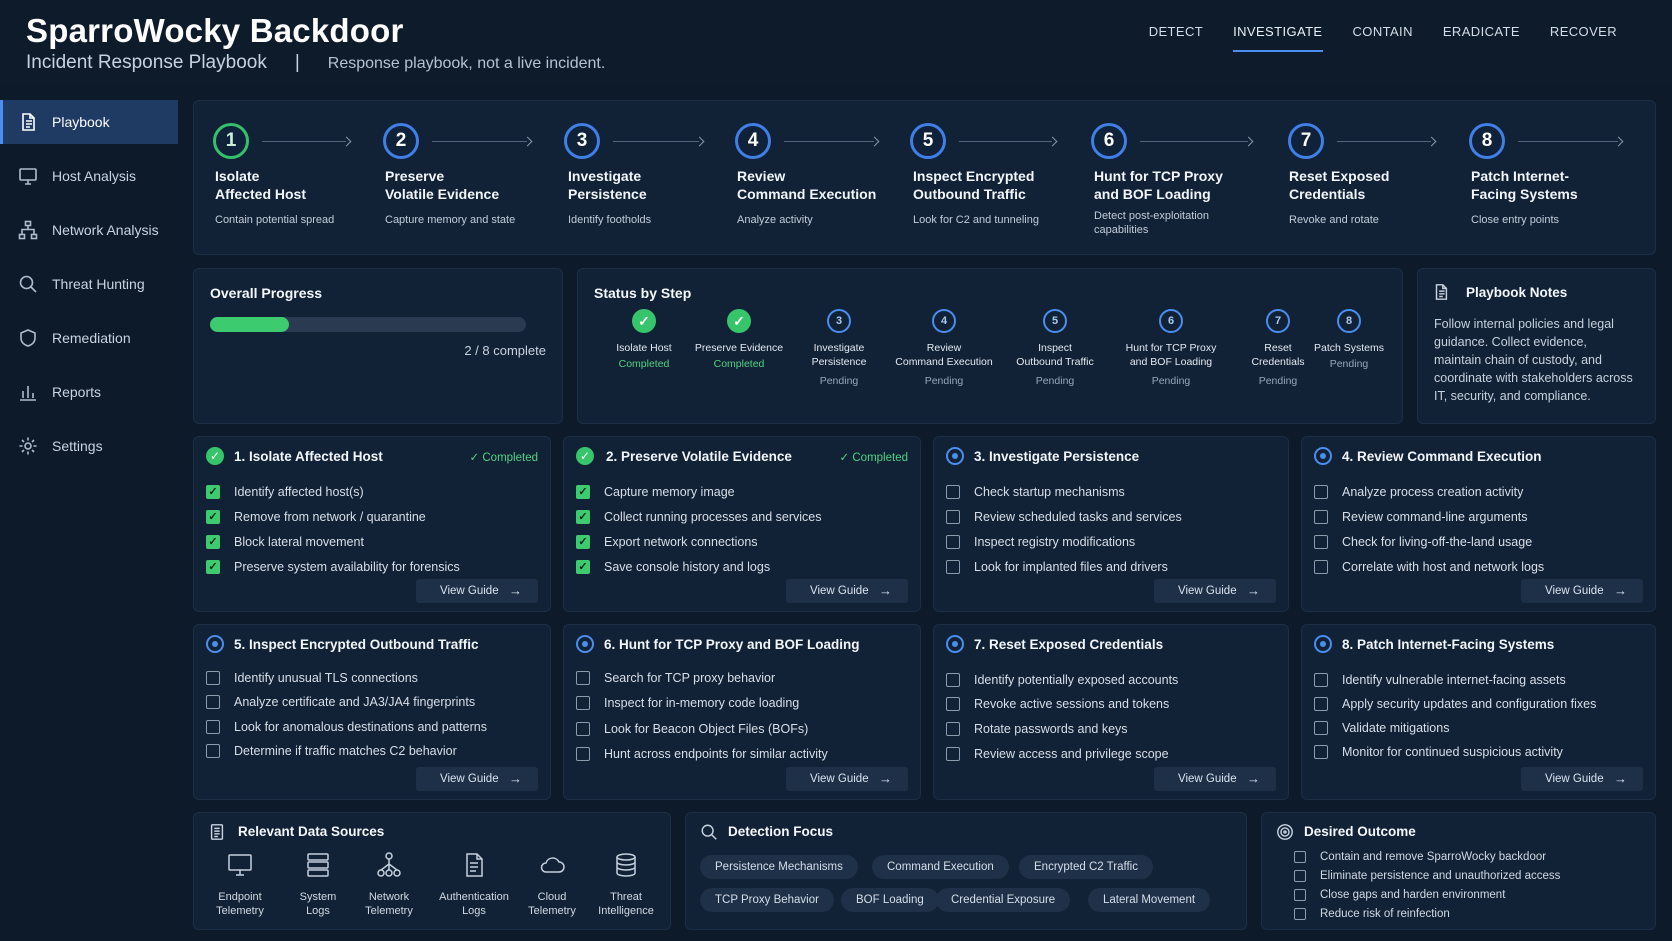 Image resolution: width=1672 pixels, height=941 pixels. What do you see at coordinates (1149, 900) in the screenshot?
I see `focus-tag: Lateral Movement` at bounding box center [1149, 900].